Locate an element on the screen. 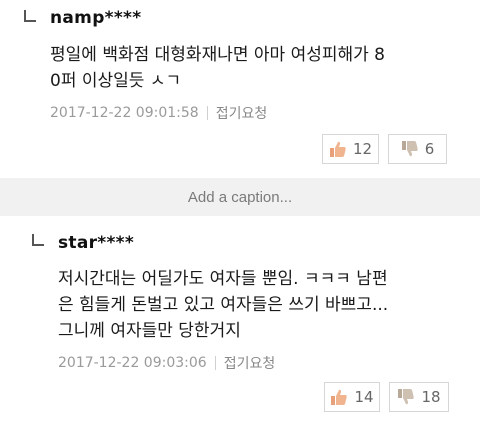  like-count: 12 is located at coordinates (362, 149).